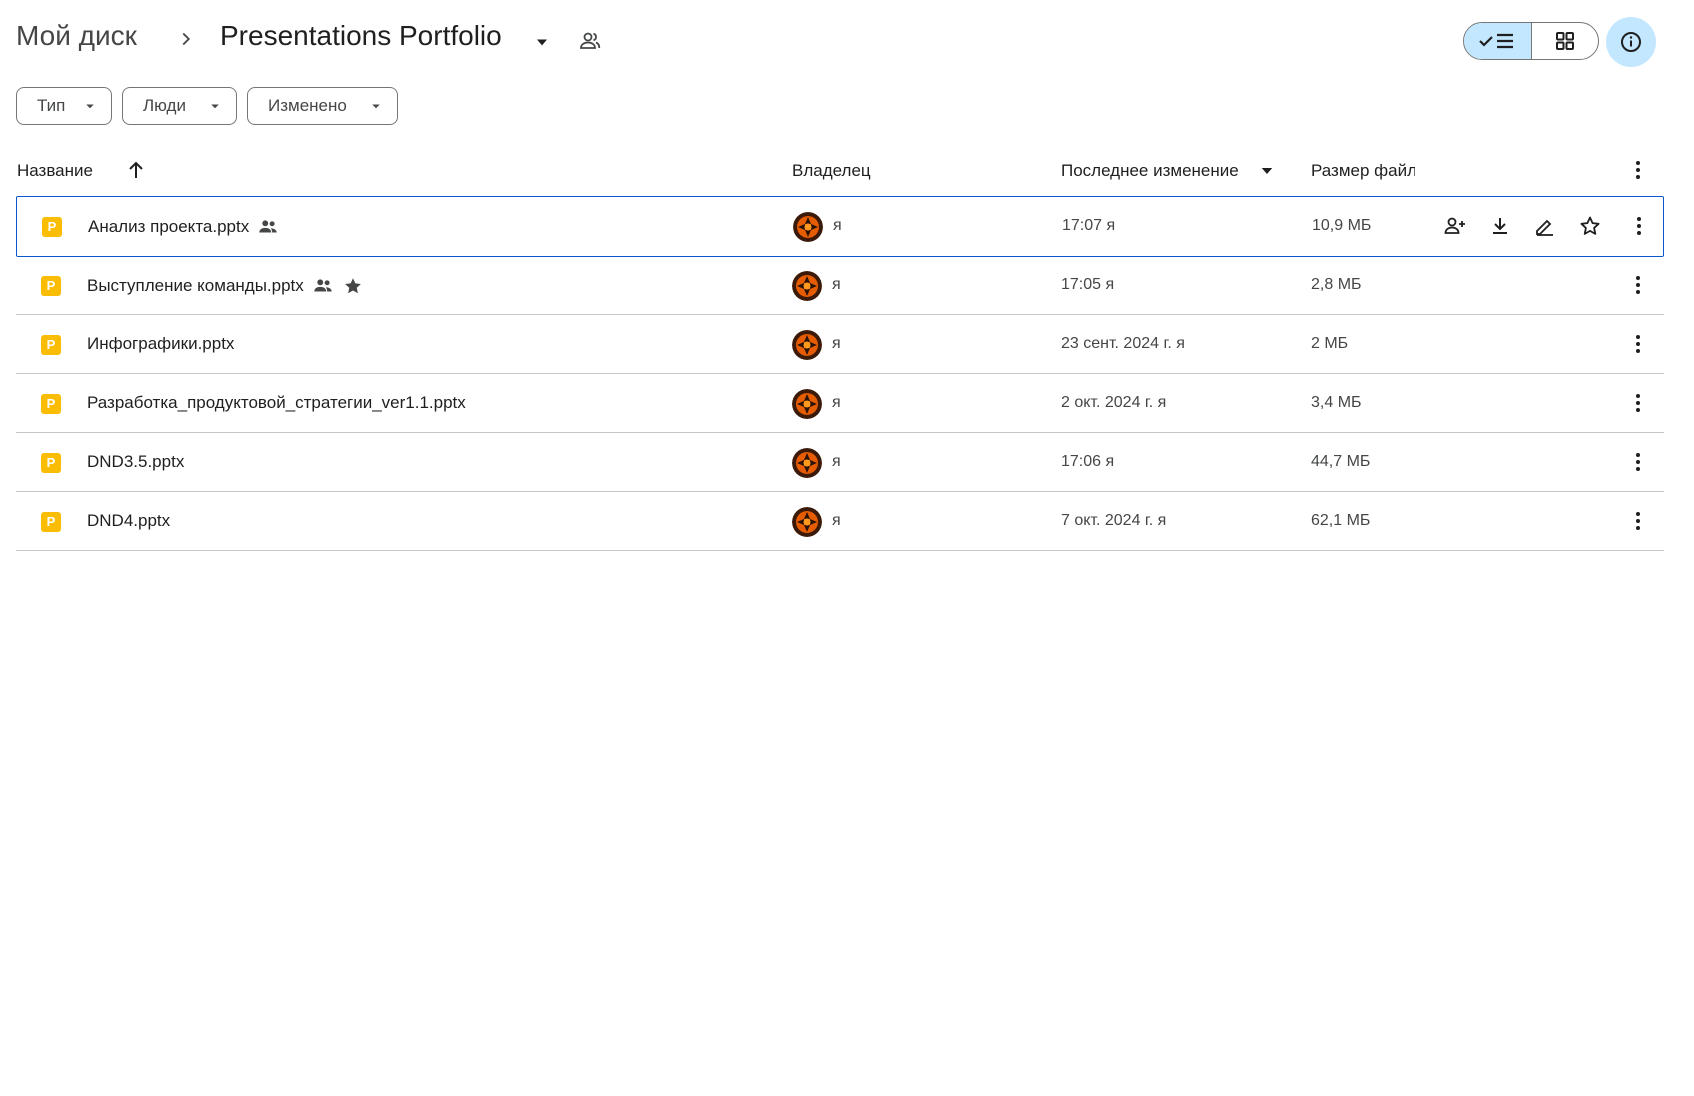 The image size is (1694, 1096). I want to click on modified-date: 2 окт. 2024 г. я, so click(1114, 402).